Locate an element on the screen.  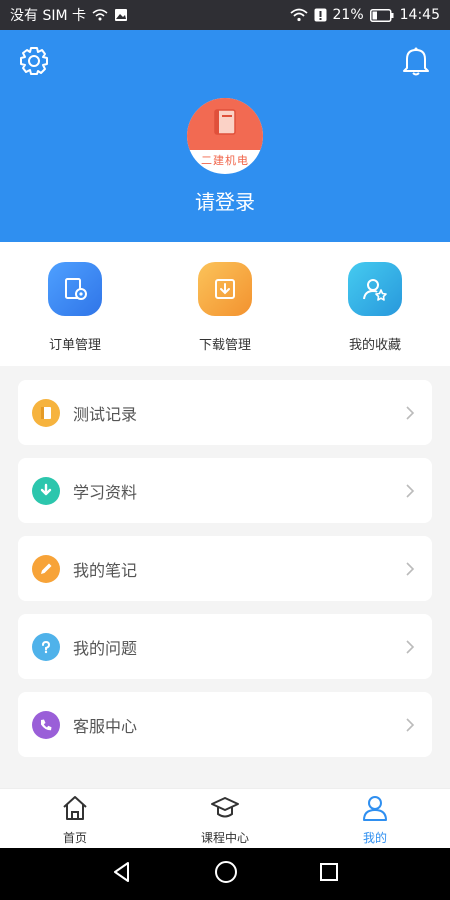
question-icon is located at coordinates (46, 646).